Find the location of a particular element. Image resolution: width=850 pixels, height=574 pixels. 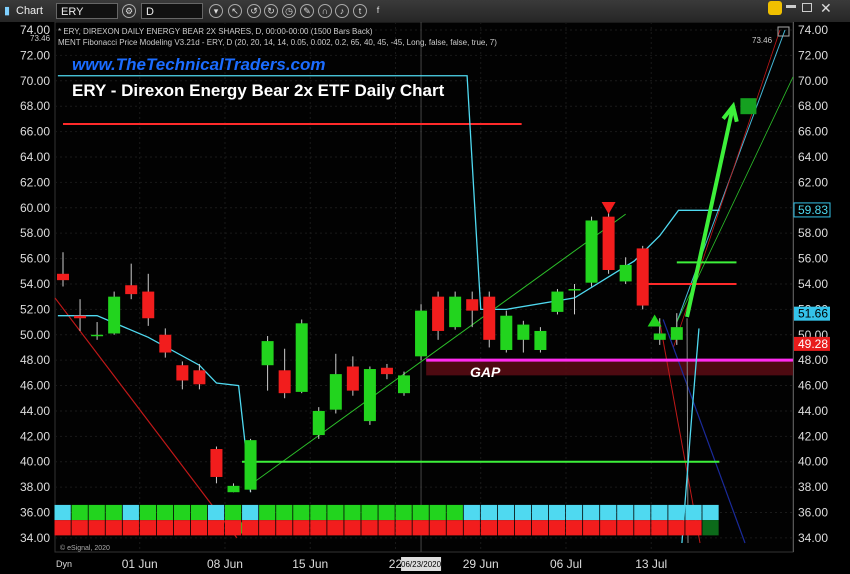

redo-icon: ↻ is located at coordinates (271, 11).